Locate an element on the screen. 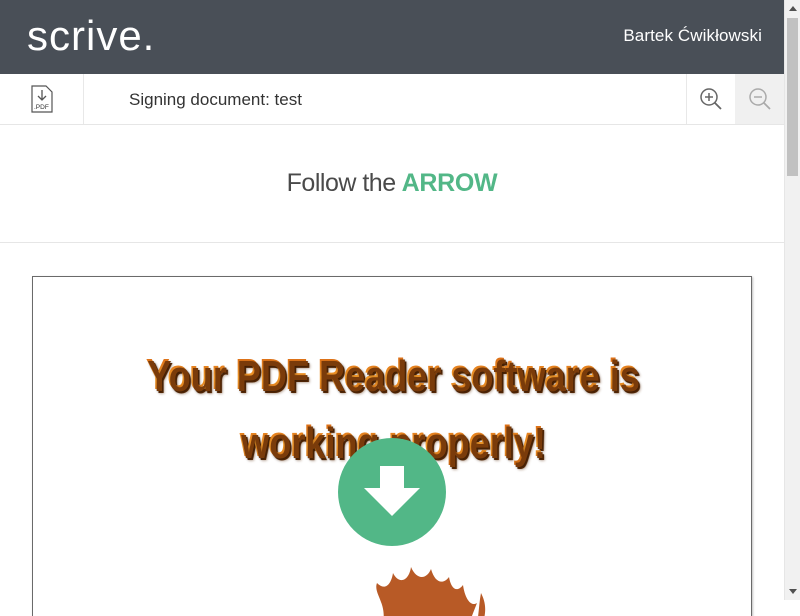 Image resolution: width=800 pixels, height=616 pixels. download-pdf-button: .PDF is located at coordinates (42, 99).